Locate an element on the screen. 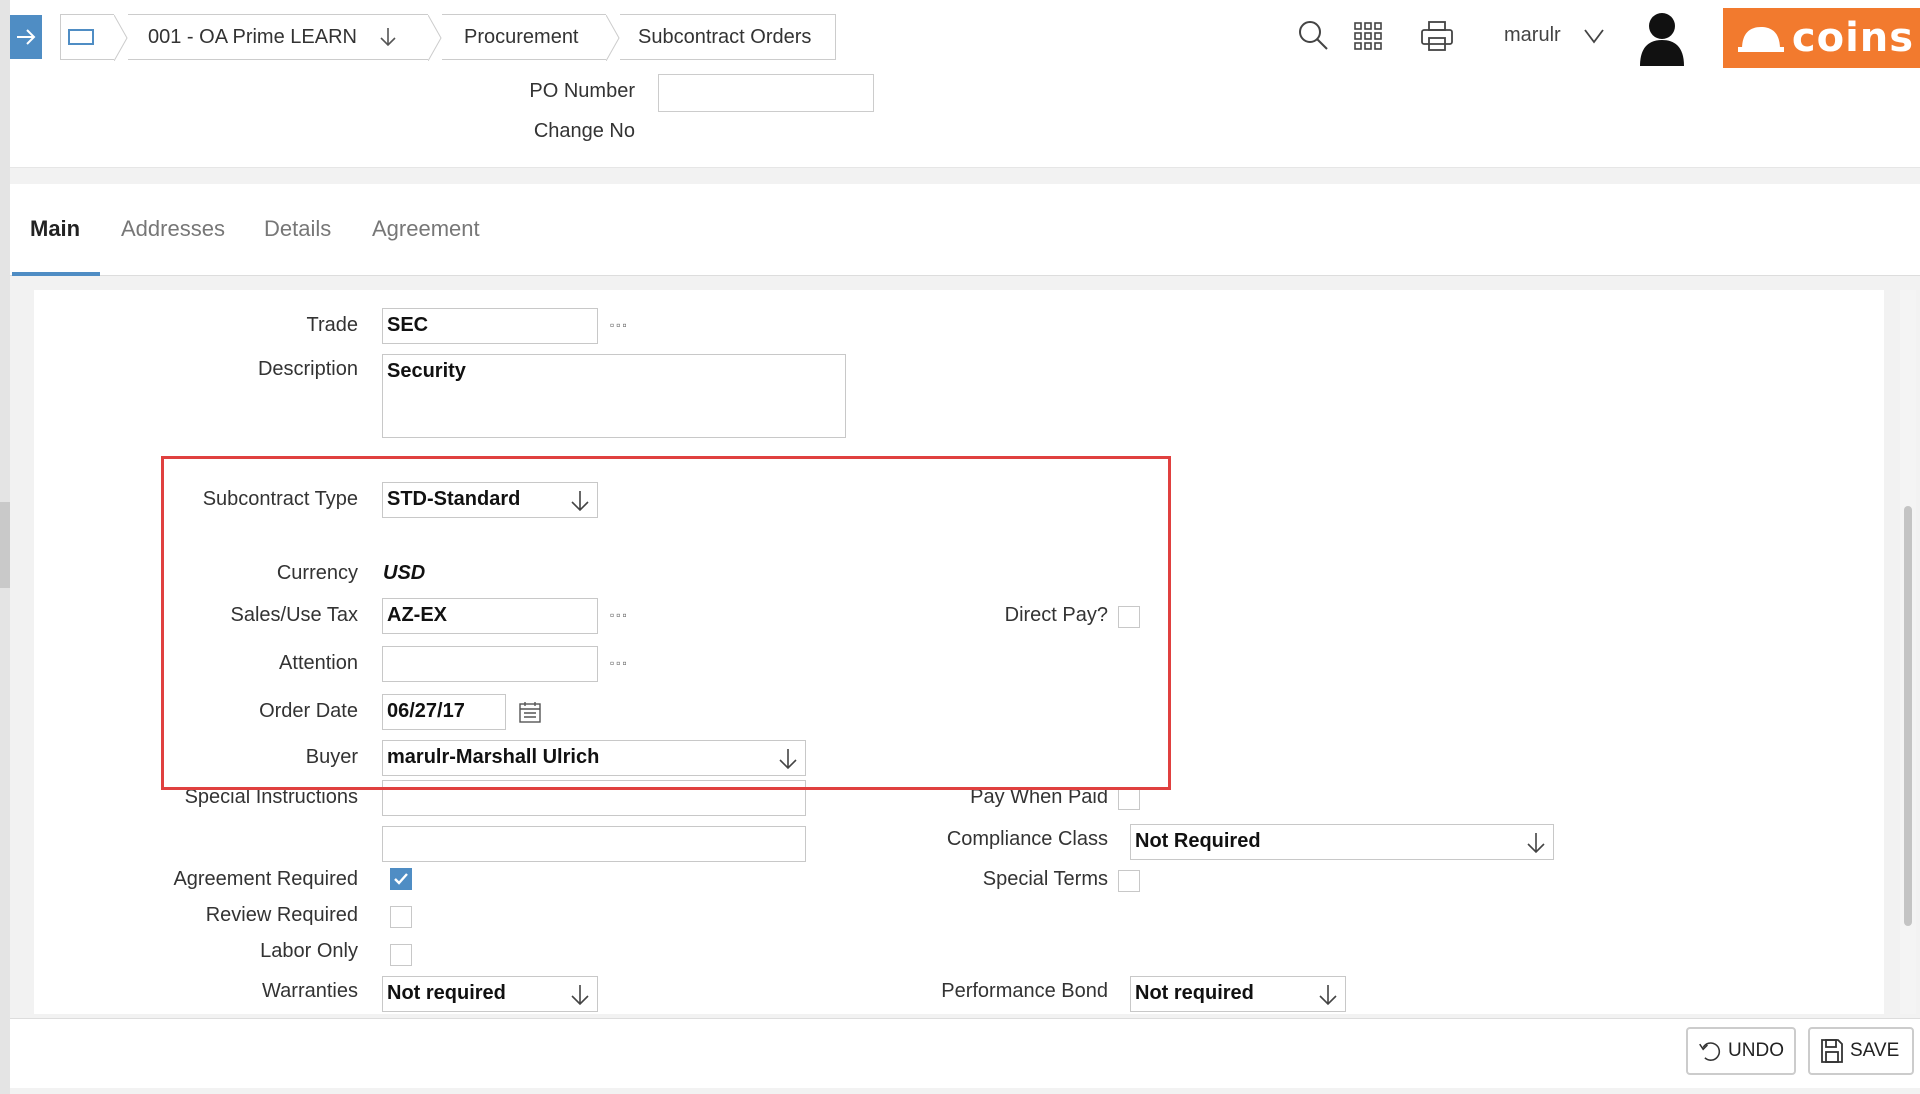 The width and height of the screenshot is (1920, 1094). left-scroll-strip is located at coordinates (5, 547).